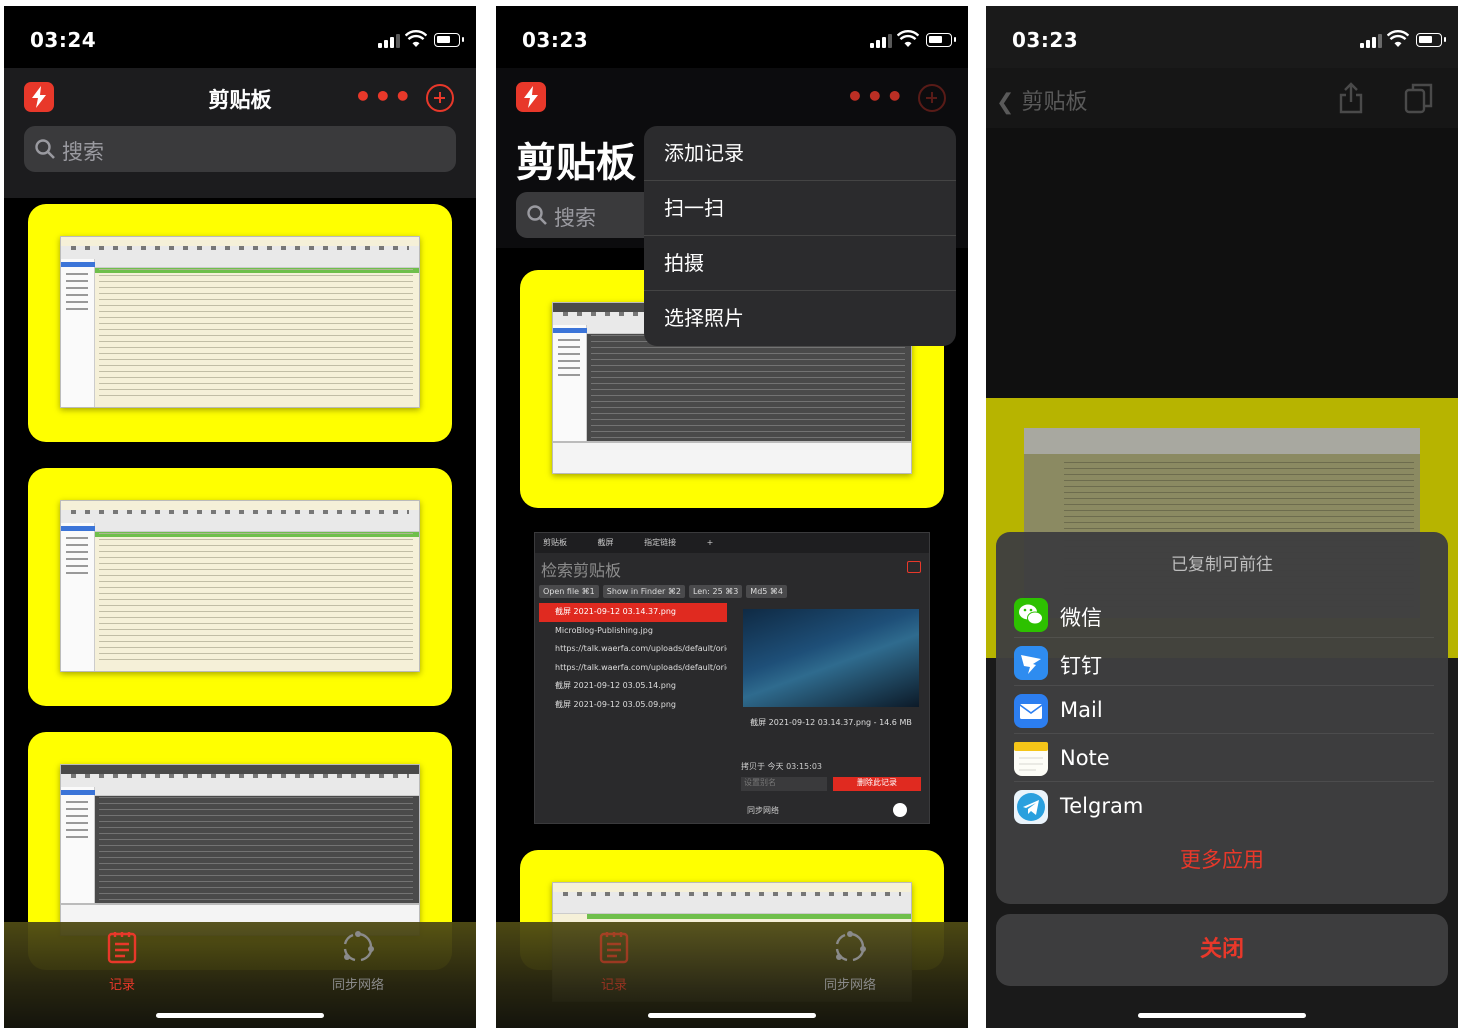 Image resolution: width=1464 pixels, height=1034 pixels. What do you see at coordinates (1224, 711) in the screenshot?
I see `share-app-mail: Mail` at bounding box center [1224, 711].